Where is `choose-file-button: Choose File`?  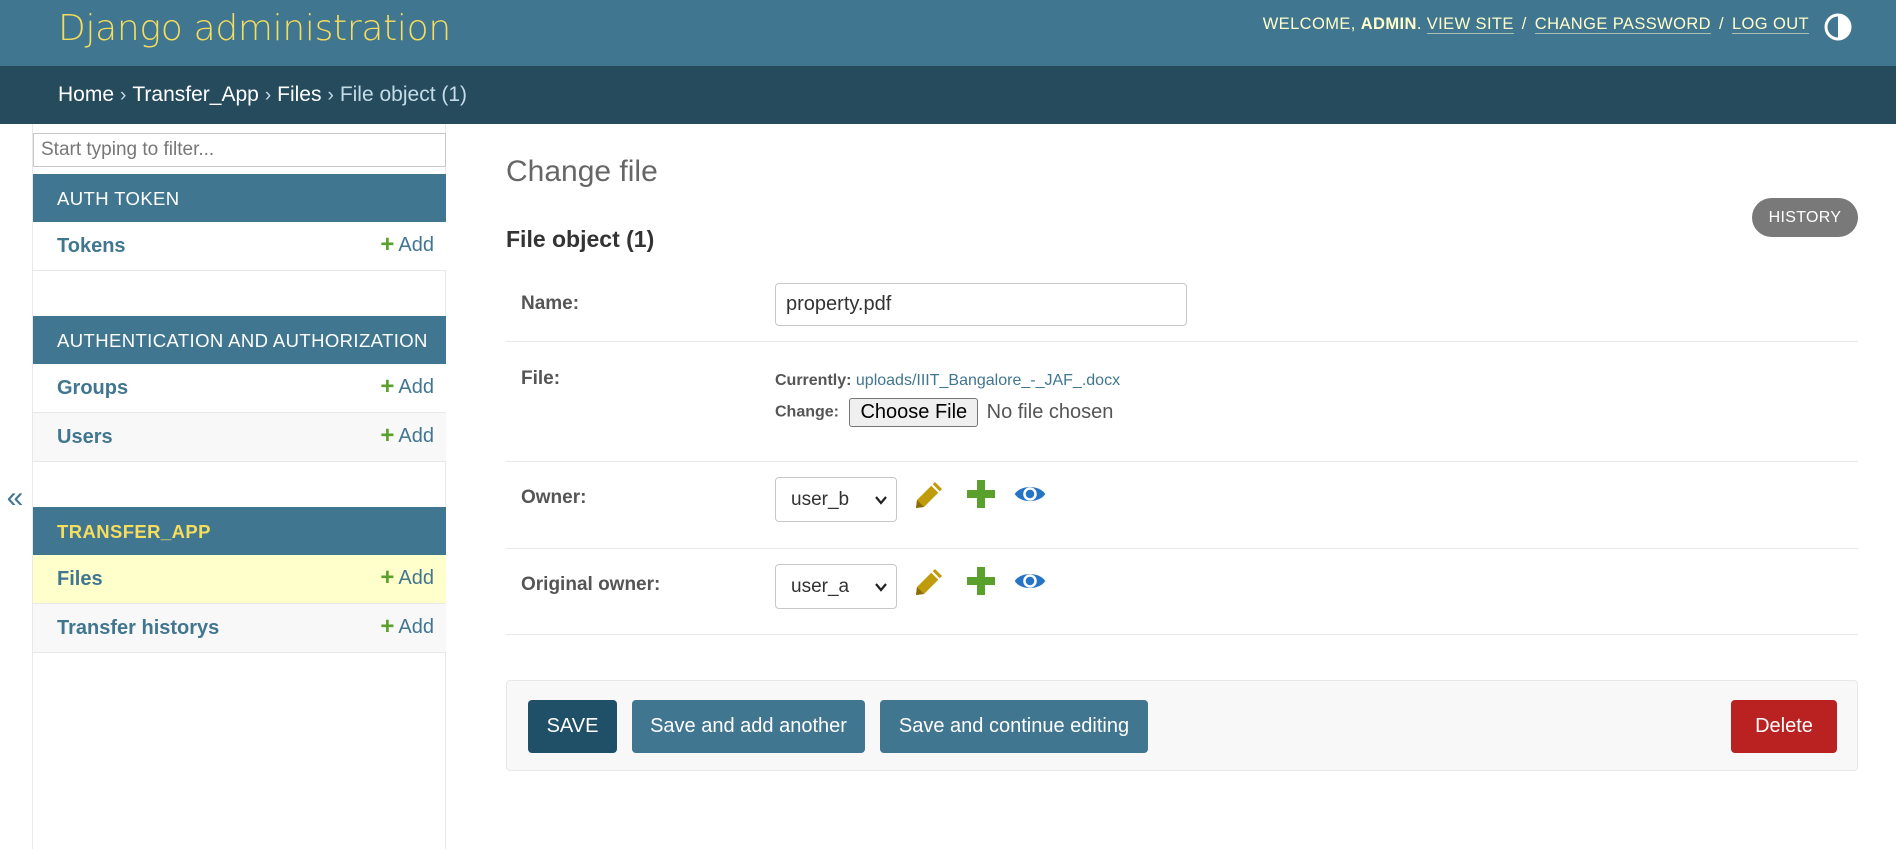 choose-file-button: Choose File is located at coordinates (914, 412).